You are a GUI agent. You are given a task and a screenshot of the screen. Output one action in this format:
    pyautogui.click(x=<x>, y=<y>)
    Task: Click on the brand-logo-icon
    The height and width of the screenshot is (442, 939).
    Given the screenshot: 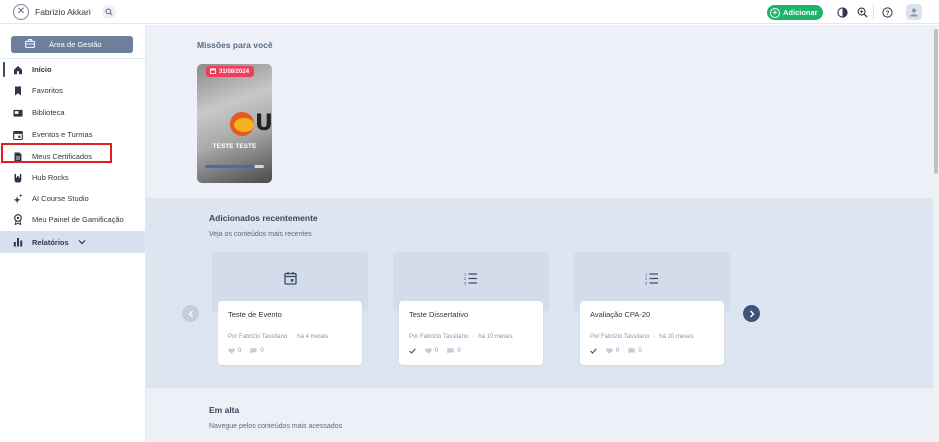 What is the action you would take?
    pyautogui.click(x=242, y=124)
    